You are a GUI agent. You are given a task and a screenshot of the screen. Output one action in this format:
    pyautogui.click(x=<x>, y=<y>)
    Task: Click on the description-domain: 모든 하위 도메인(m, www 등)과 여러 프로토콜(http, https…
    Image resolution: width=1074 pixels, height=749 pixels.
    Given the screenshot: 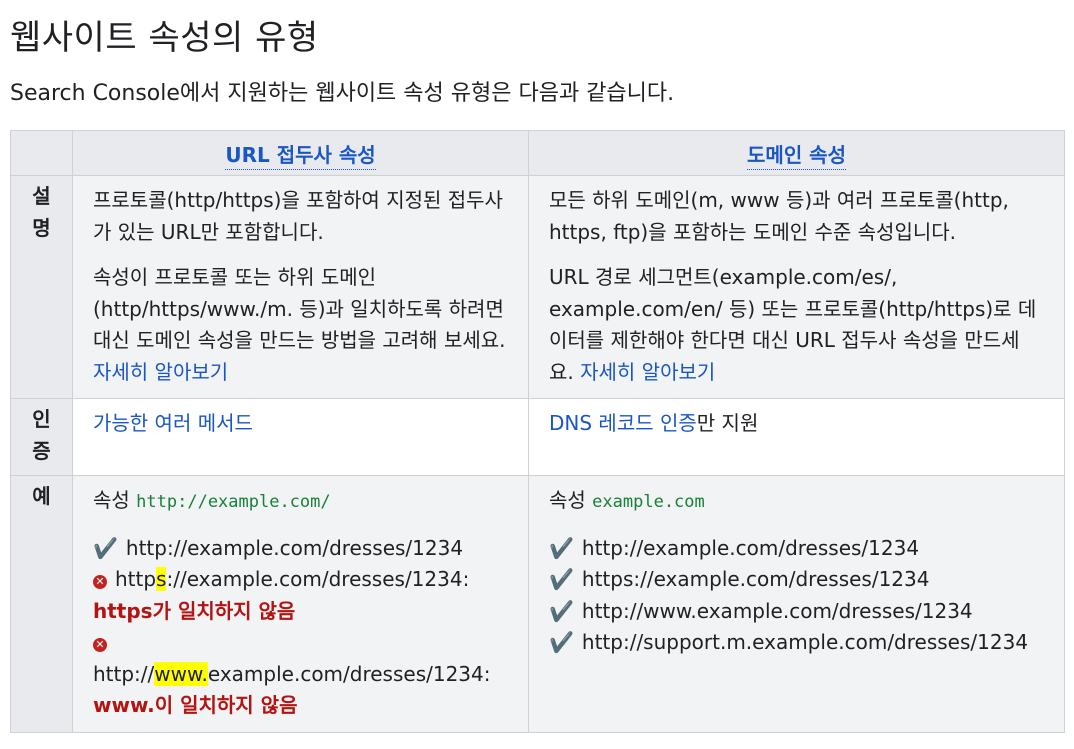 What is the action you would take?
    pyautogui.click(x=796, y=287)
    